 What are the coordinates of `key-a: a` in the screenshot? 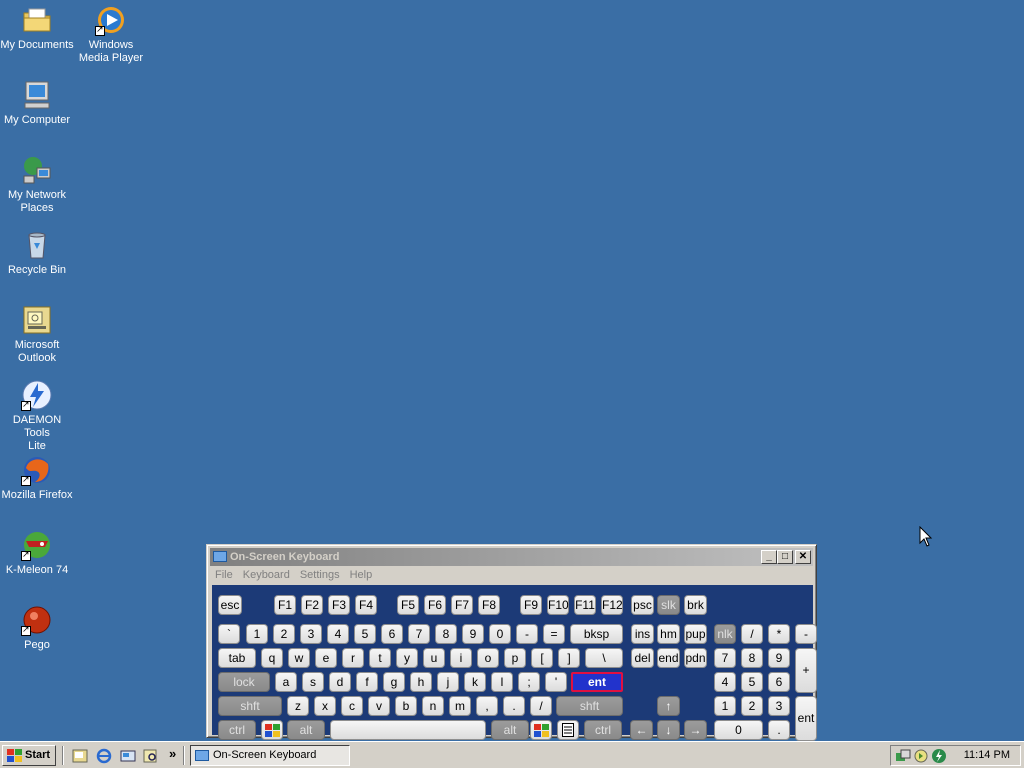 It's located at (286, 682).